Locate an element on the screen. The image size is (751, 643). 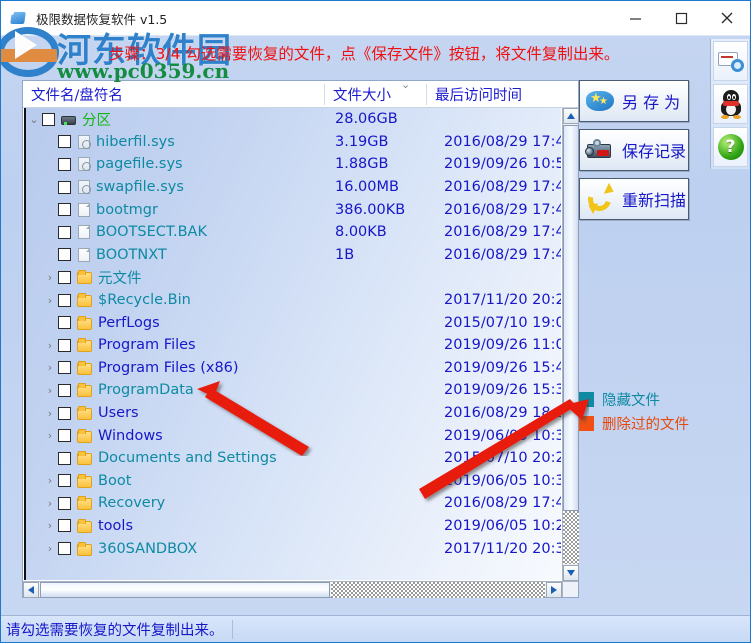
maximize-button is located at coordinates (681, 18).